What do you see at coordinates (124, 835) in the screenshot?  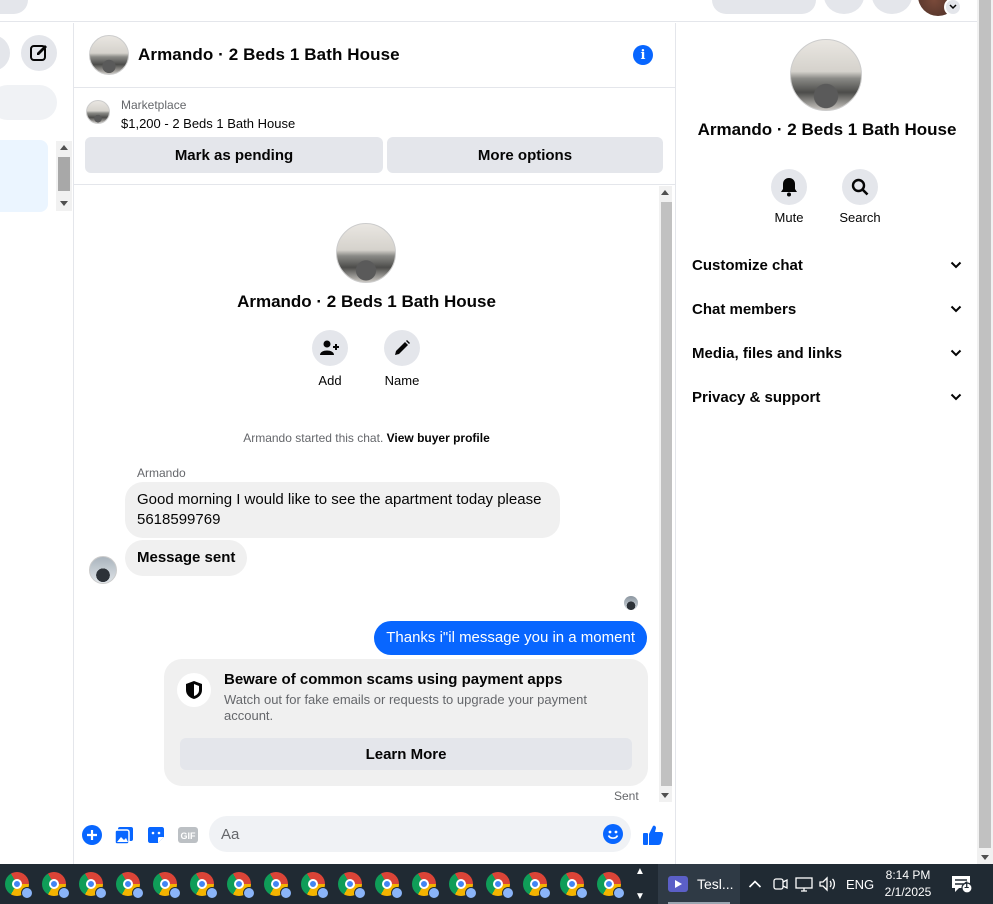 I see `attach-photo-icon` at bounding box center [124, 835].